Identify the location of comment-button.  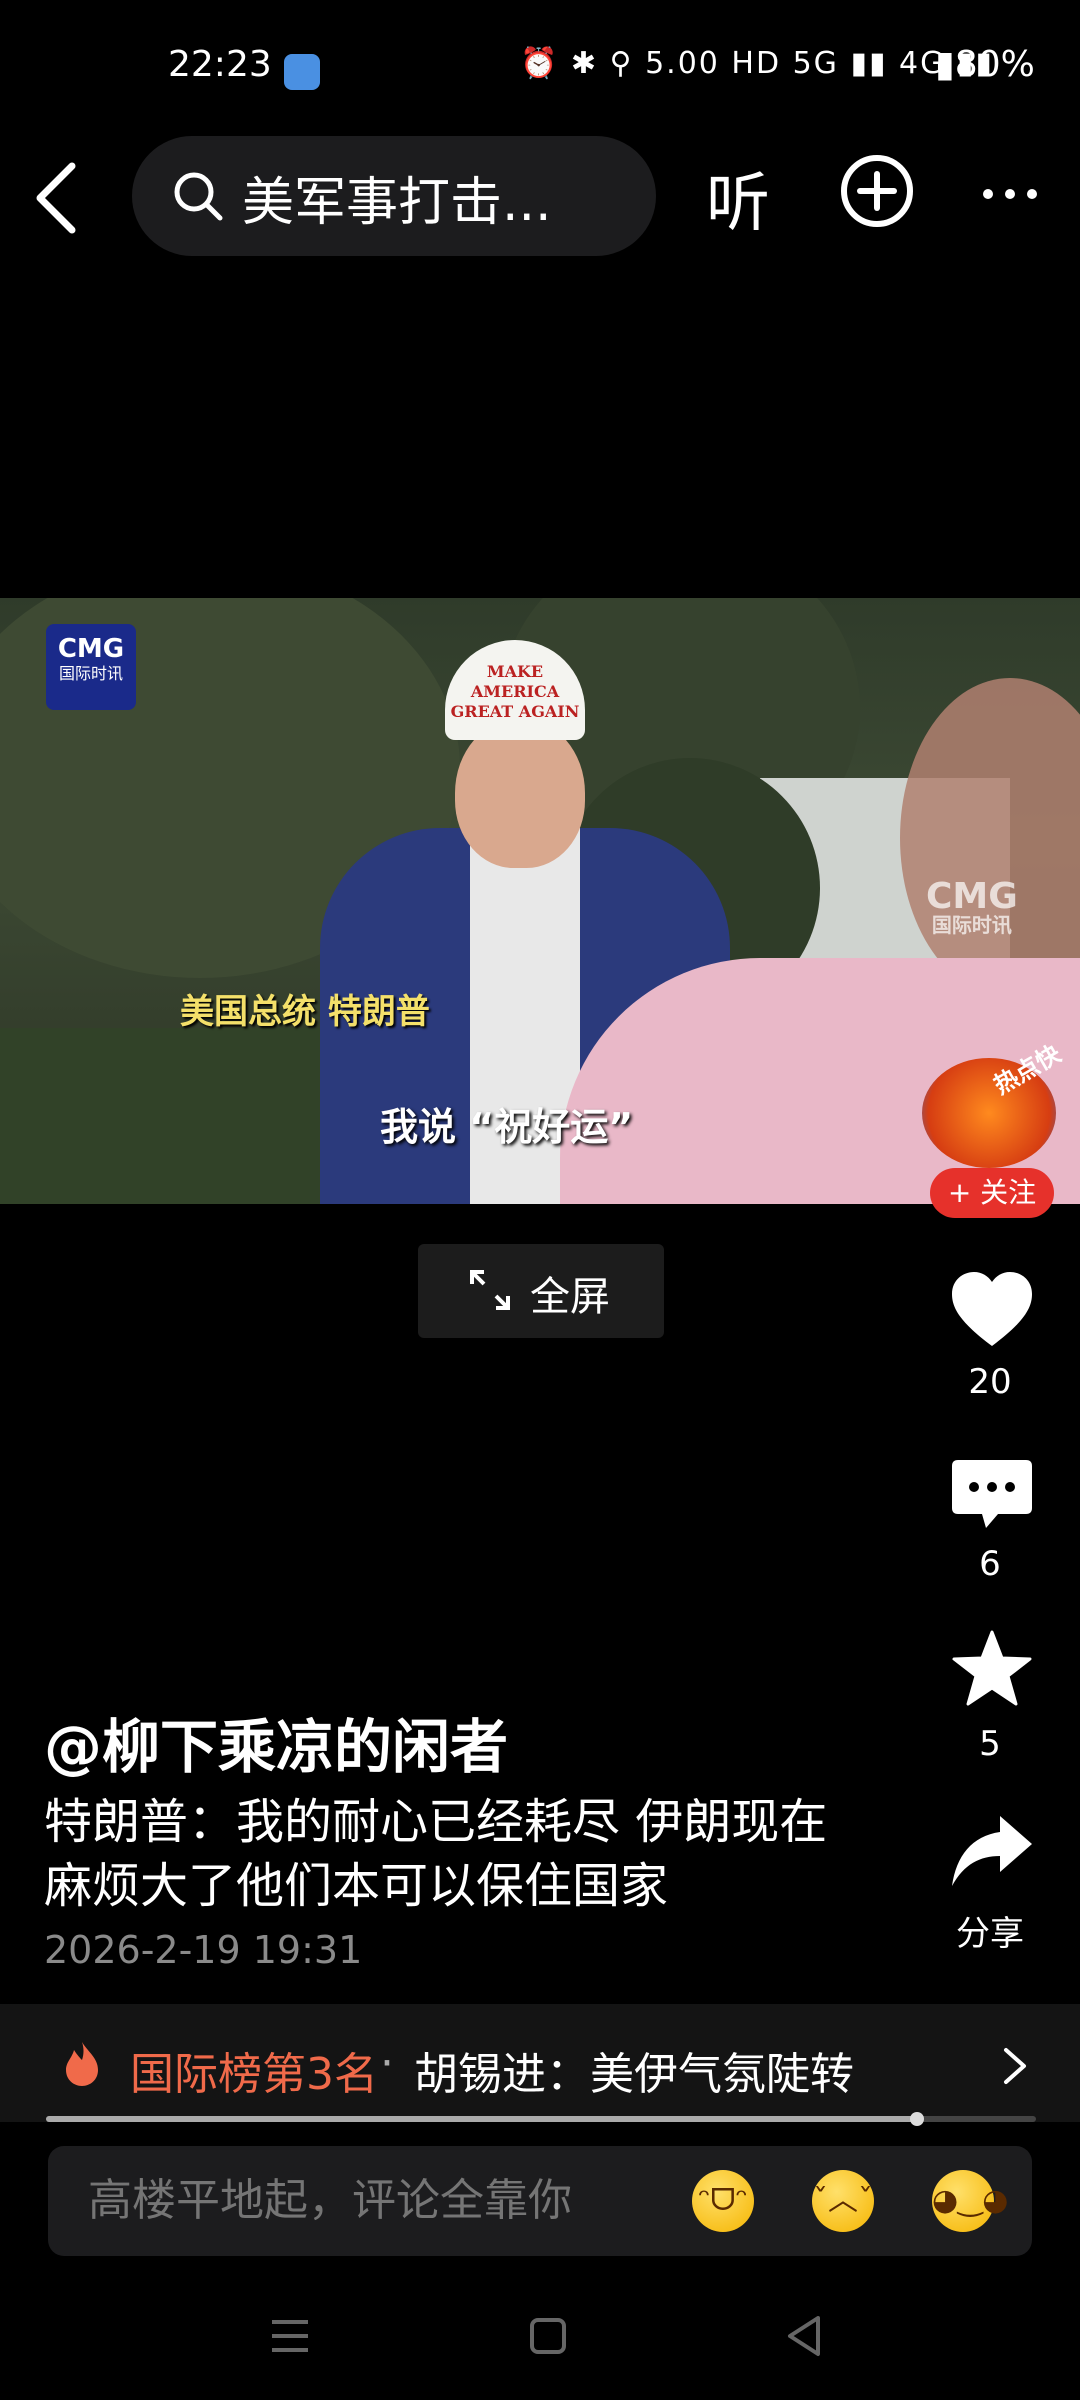
(992, 1496).